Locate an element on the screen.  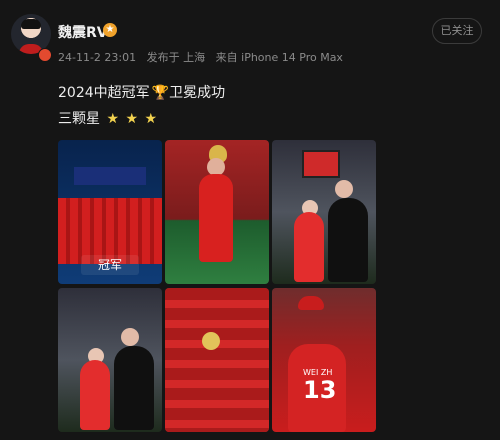
vip-icon: ★ is located at coordinates (110, 30).